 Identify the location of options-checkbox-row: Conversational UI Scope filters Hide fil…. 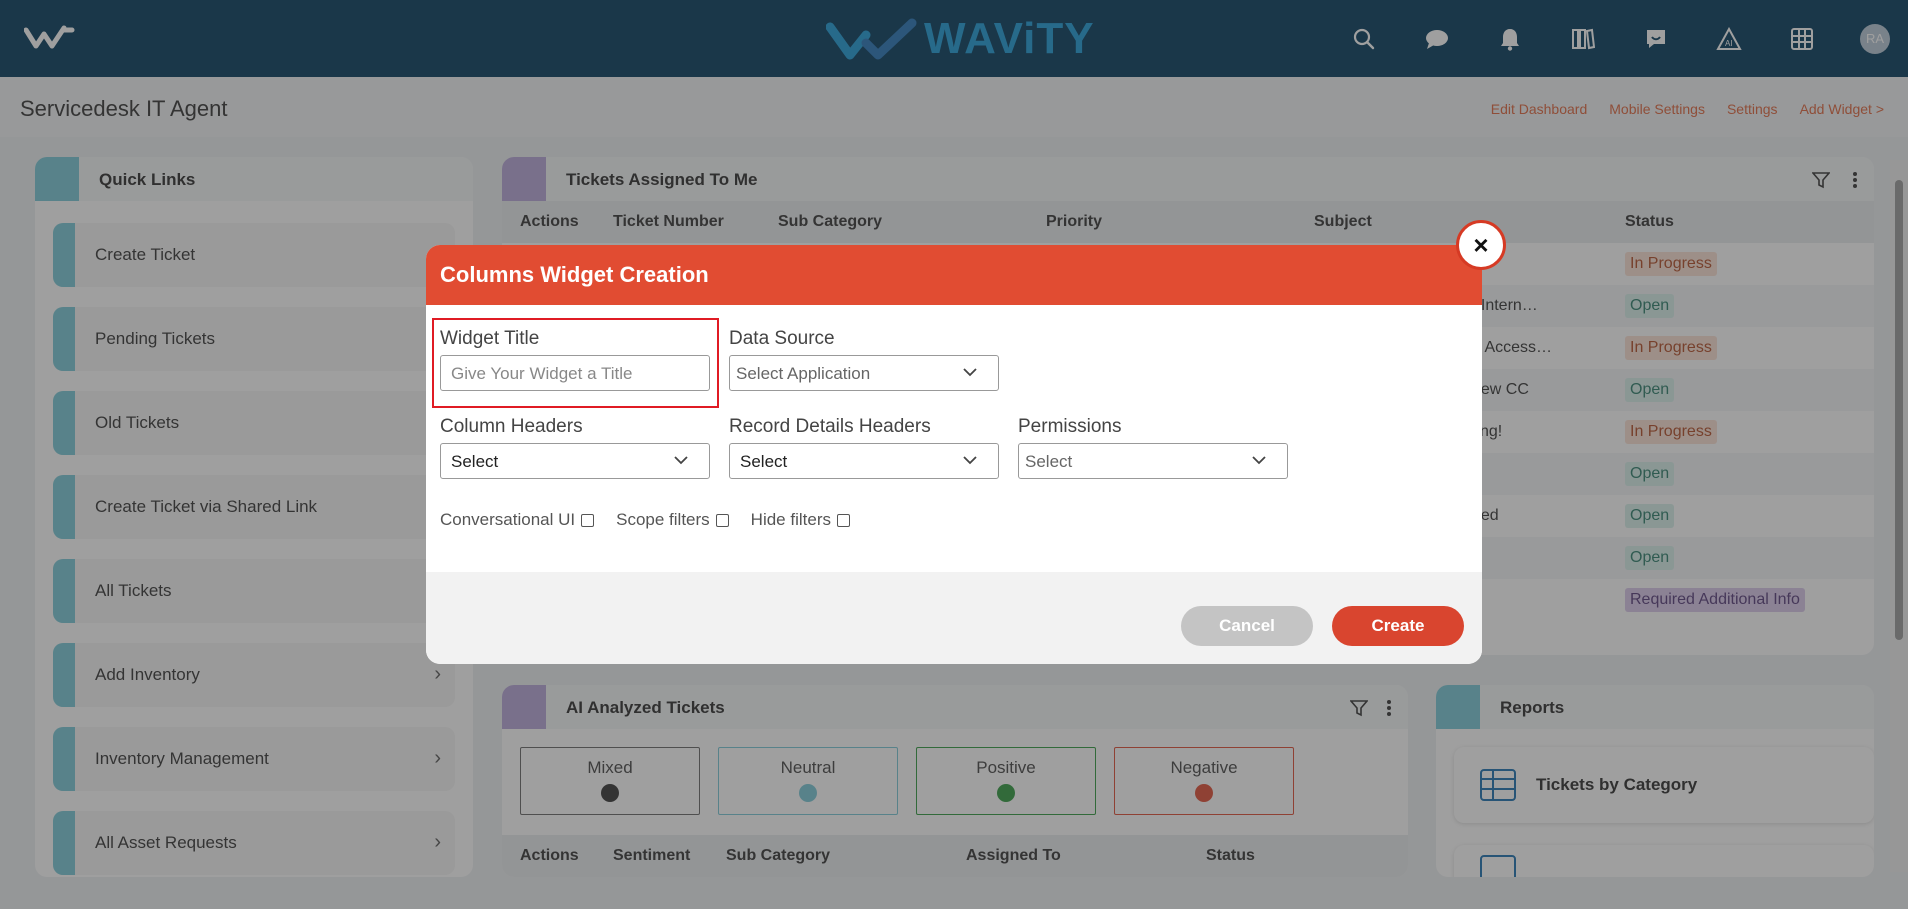
(656, 520).